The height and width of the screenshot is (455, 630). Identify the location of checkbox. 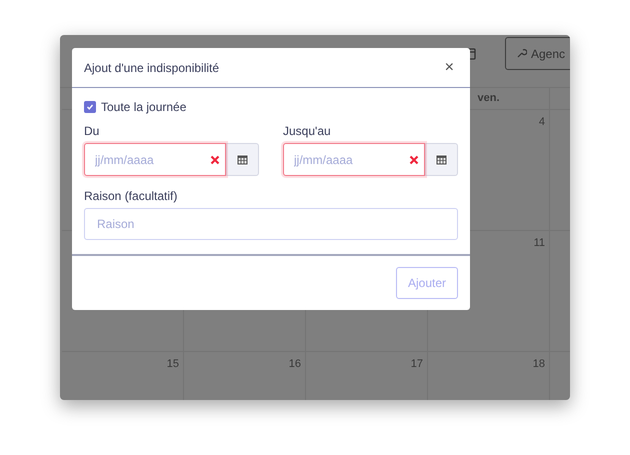
(90, 107).